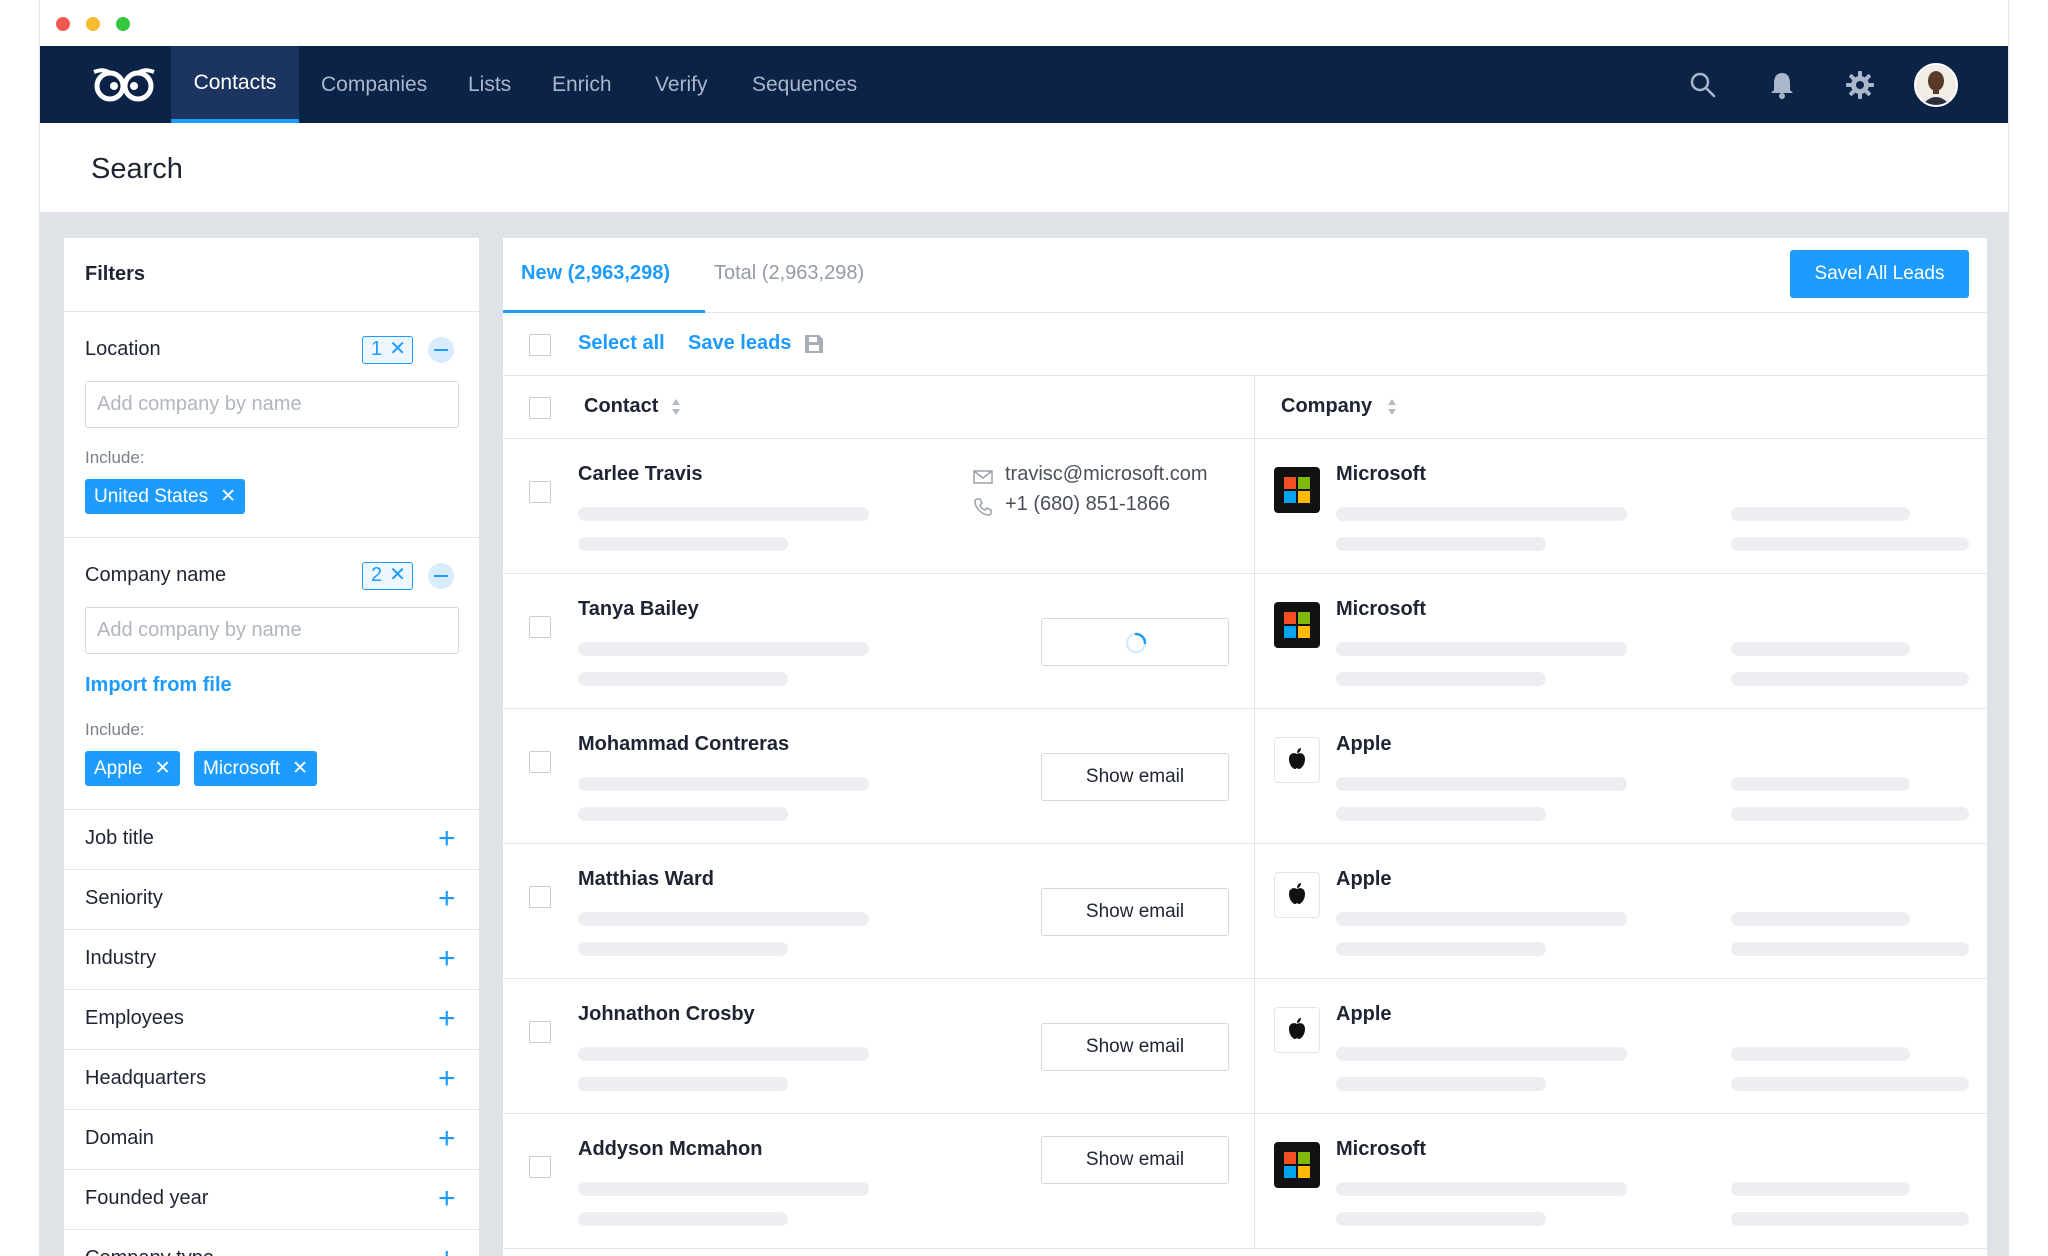  What do you see at coordinates (387, 576) in the screenshot?
I see `company-count-chip: 2 ✕` at bounding box center [387, 576].